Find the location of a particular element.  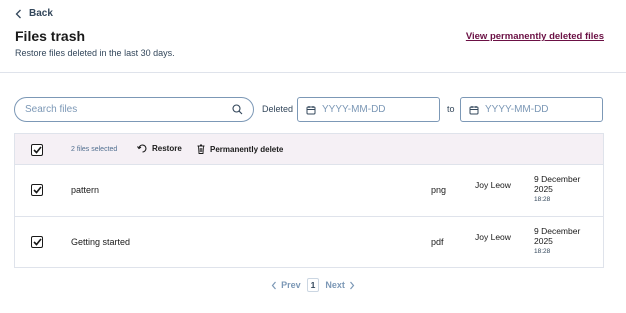

date-from-input: YYYY-MM-DD is located at coordinates (368, 109).